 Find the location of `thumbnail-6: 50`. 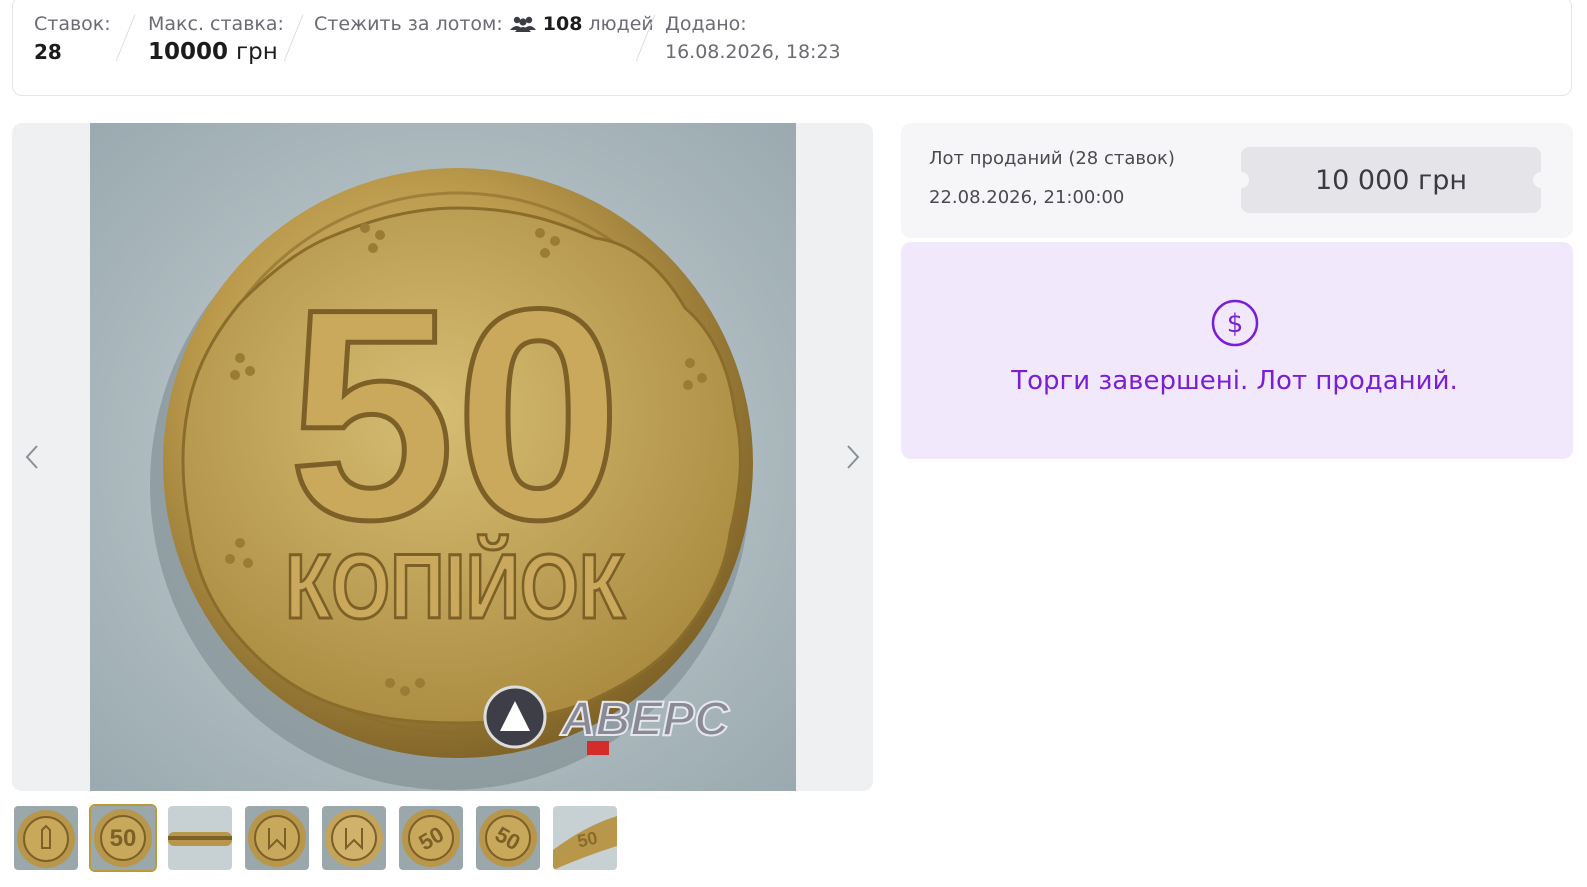

thumbnail-6: 50 is located at coordinates (431, 838).